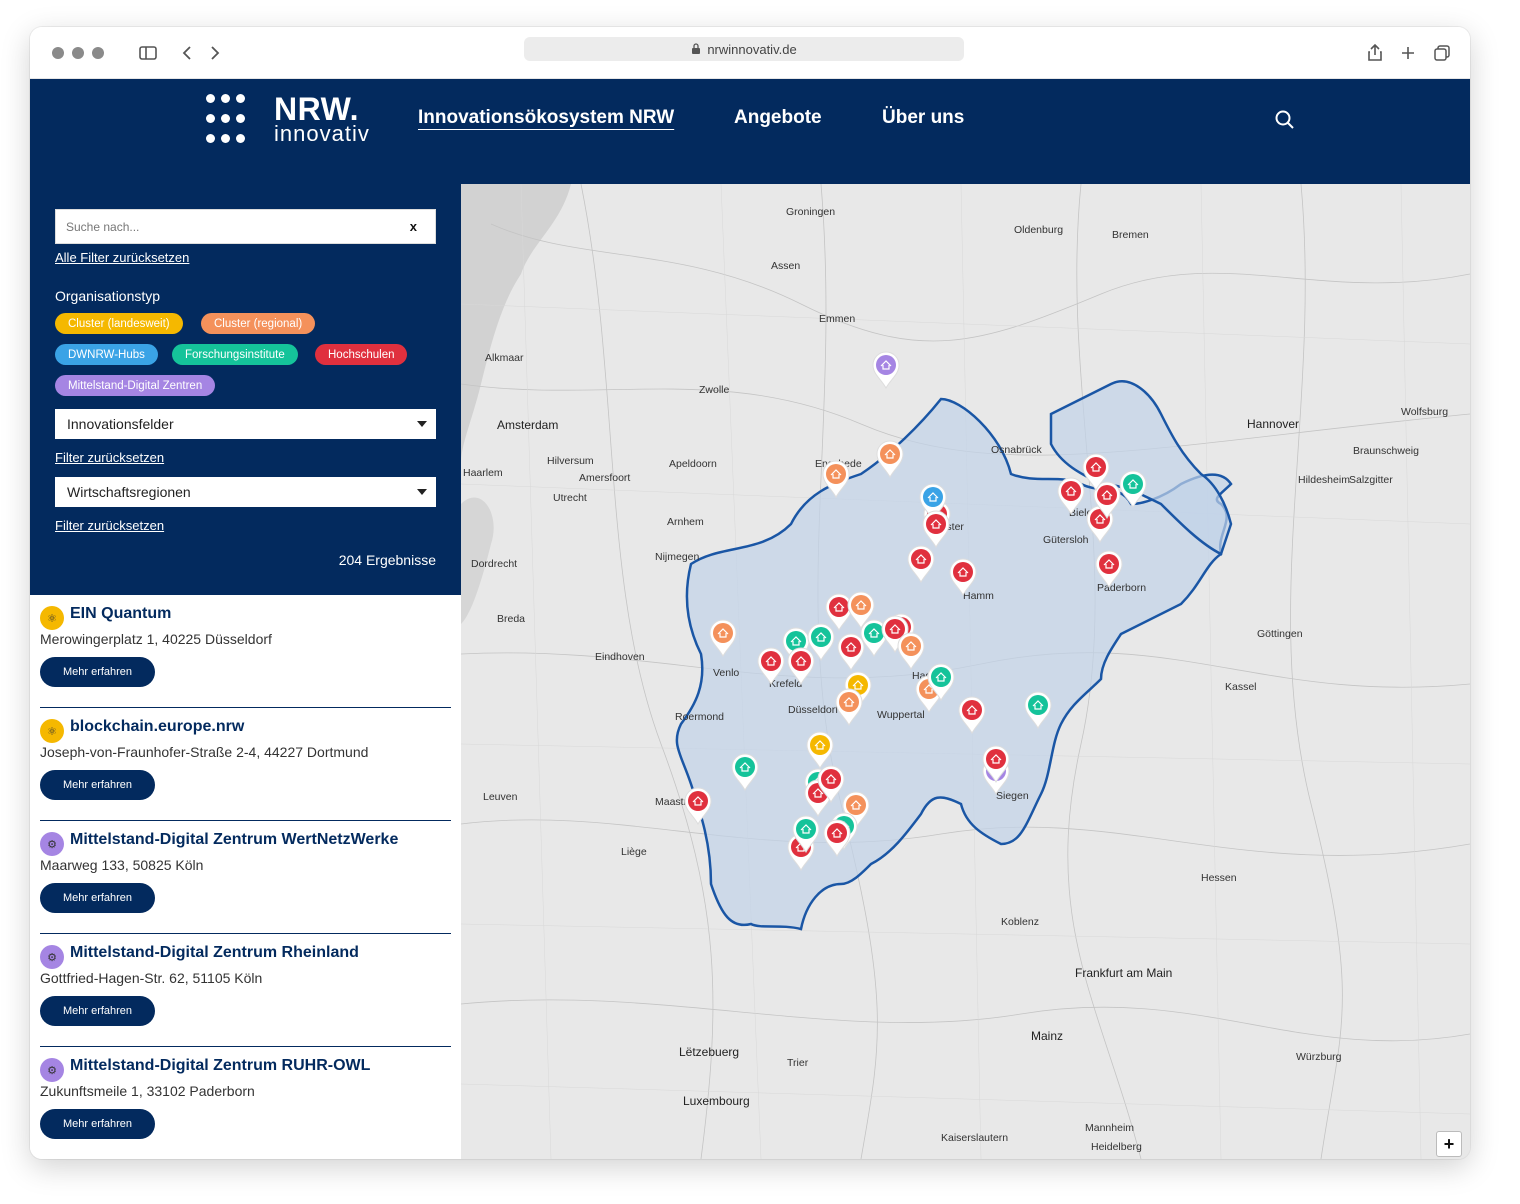 This screenshot has width=1520, height=1204. Describe the element at coordinates (245, 226) in the screenshot. I see `search-input: Suche nach... x` at that location.